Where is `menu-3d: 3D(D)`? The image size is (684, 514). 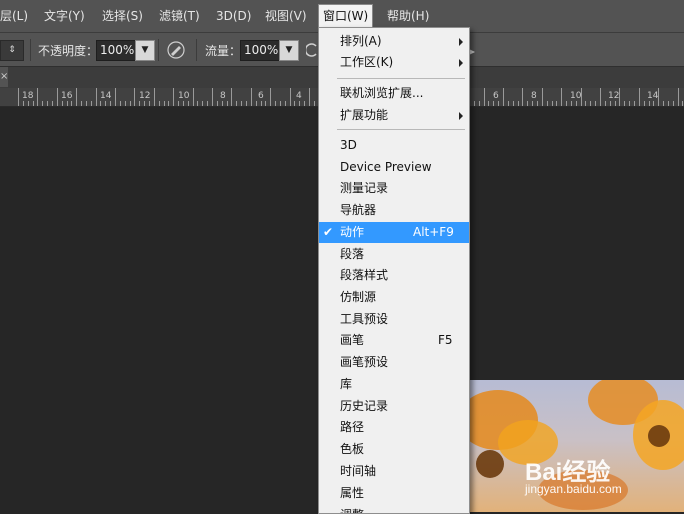 menu-3d: 3D(D) is located at coordinates (233, 16).